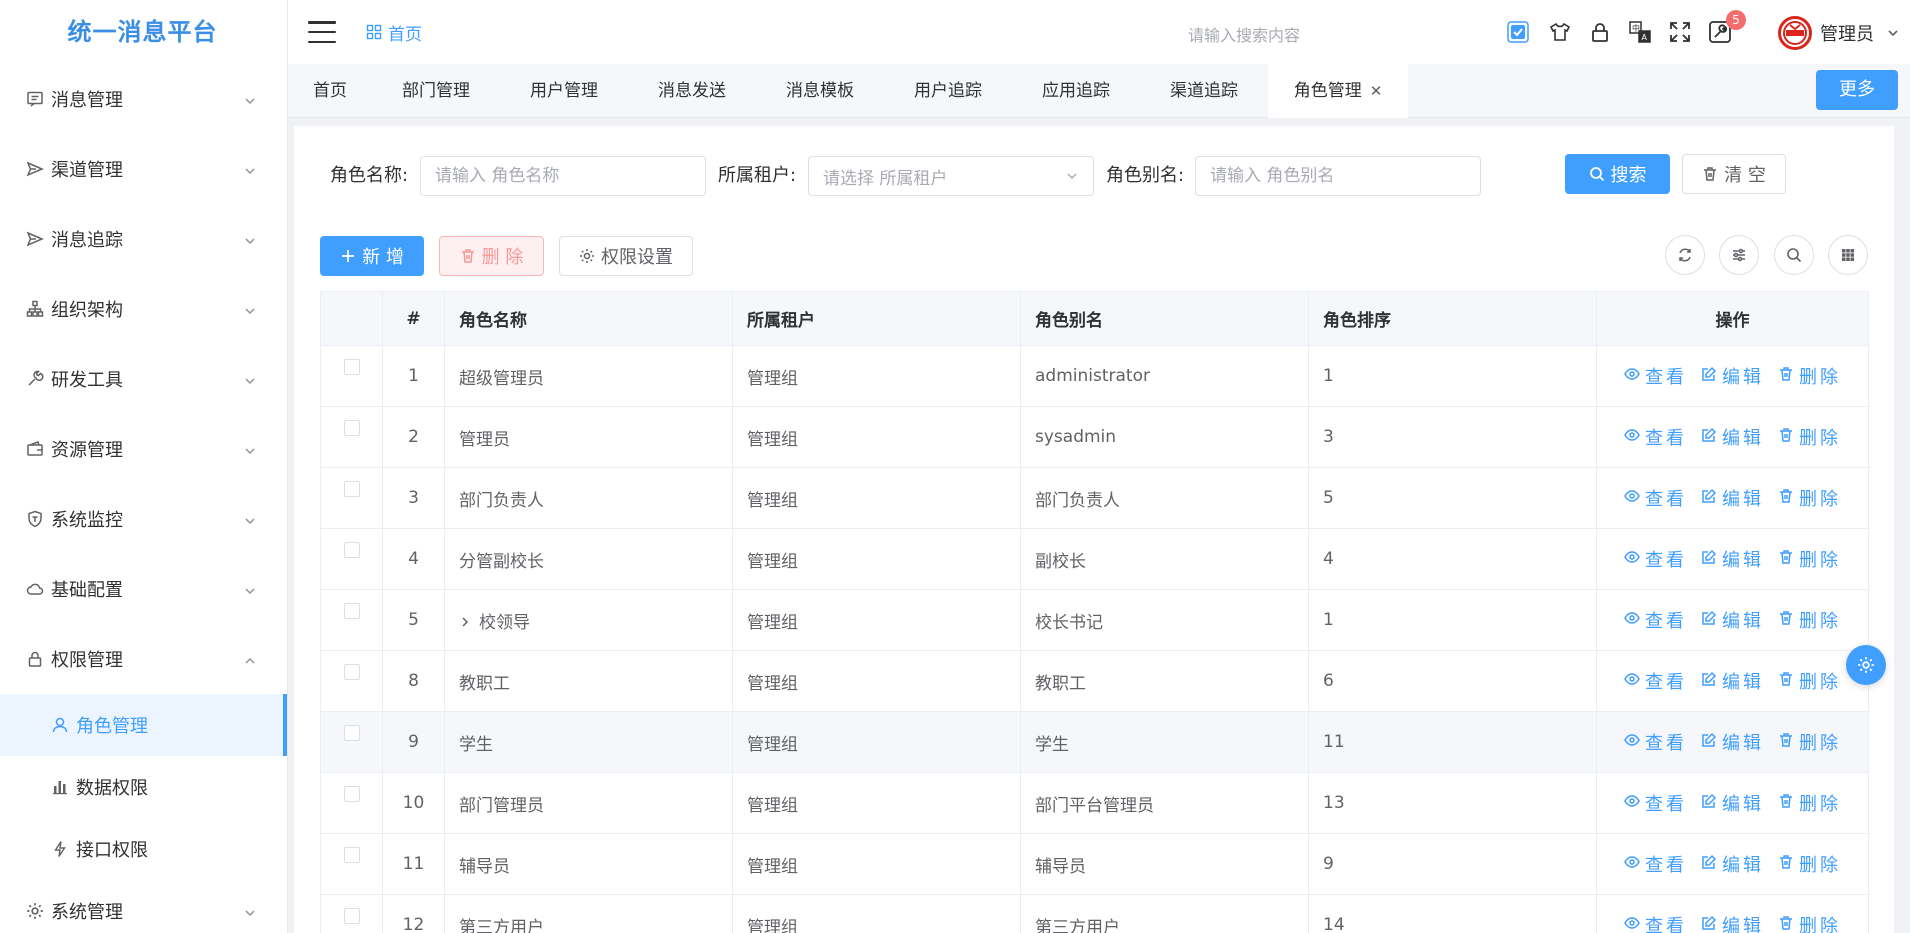  I want to click on tab: 消息发送, so click(692, 91).